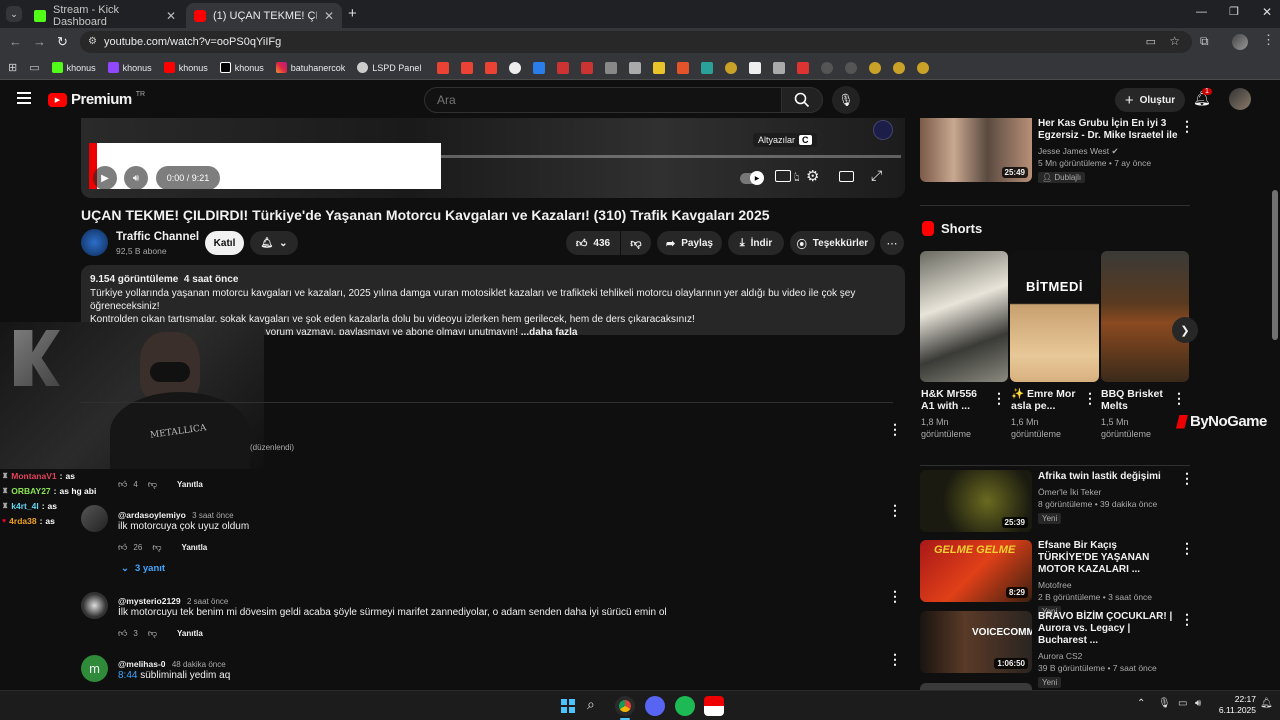 Image resolution: width=1280 pixels, height=720 pixels. I want to click on video-thumbnail: 25:39, so click(976, 501).